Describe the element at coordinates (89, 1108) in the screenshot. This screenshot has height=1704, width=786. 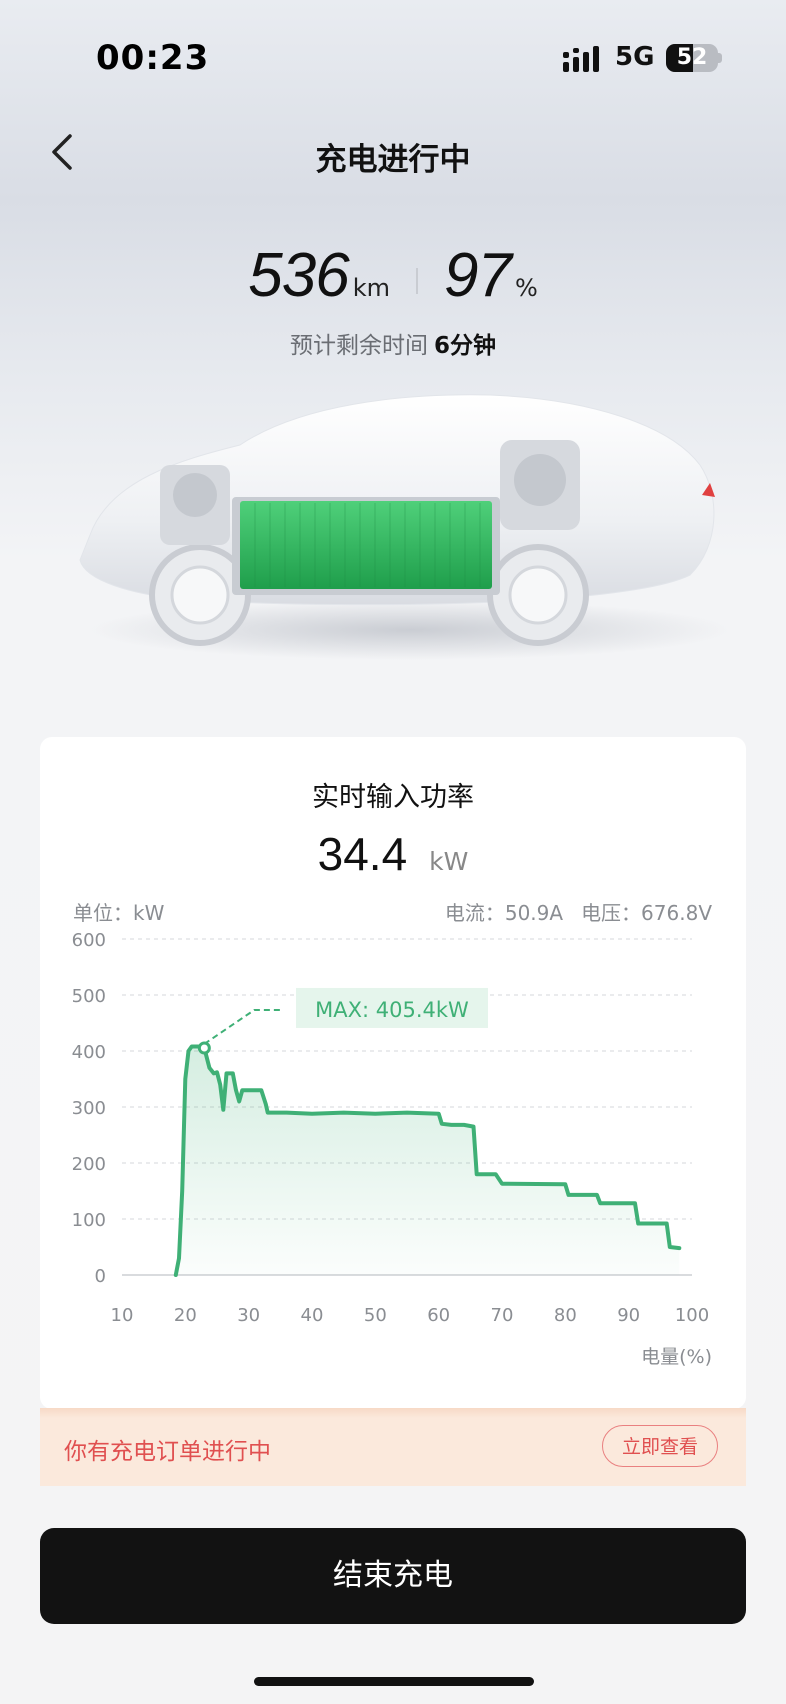
I see `y-tick-label: 300` at that location.